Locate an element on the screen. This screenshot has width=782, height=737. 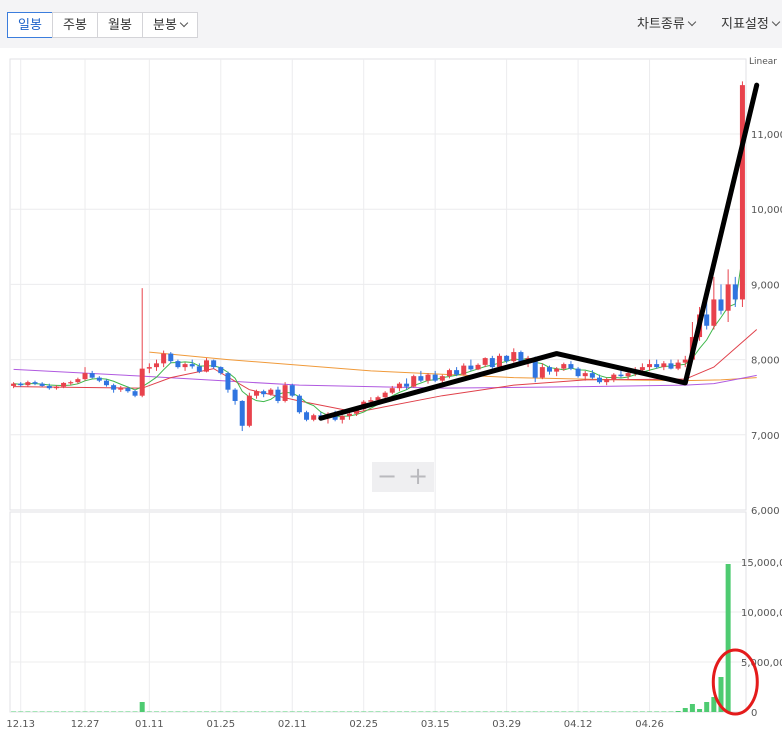
indicator-settings-menu: 지표설정 is located at coordinates (751, 25).